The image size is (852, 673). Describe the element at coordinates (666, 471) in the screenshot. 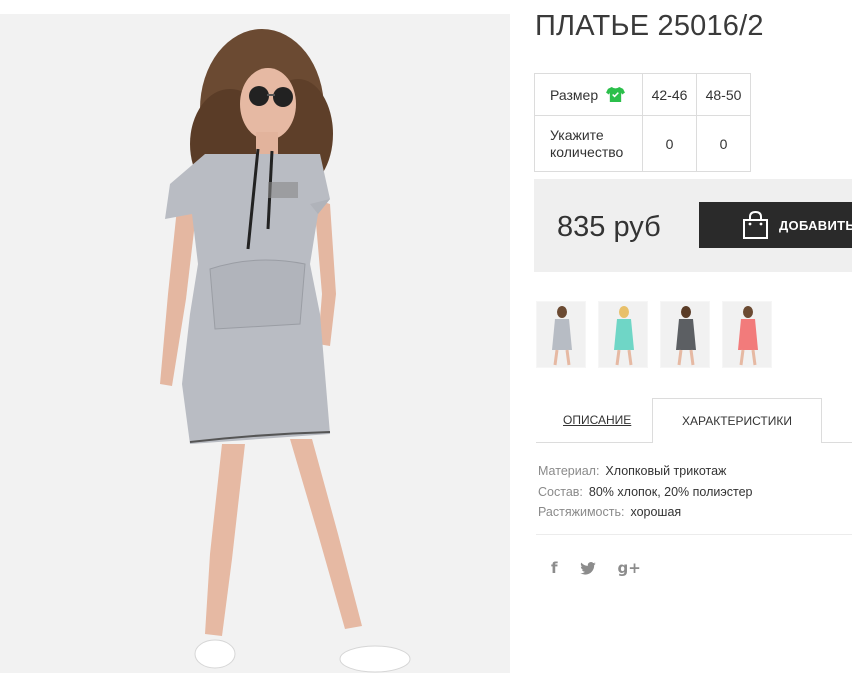

I see `spec-value: Хлопковый трикотаж` at that location.